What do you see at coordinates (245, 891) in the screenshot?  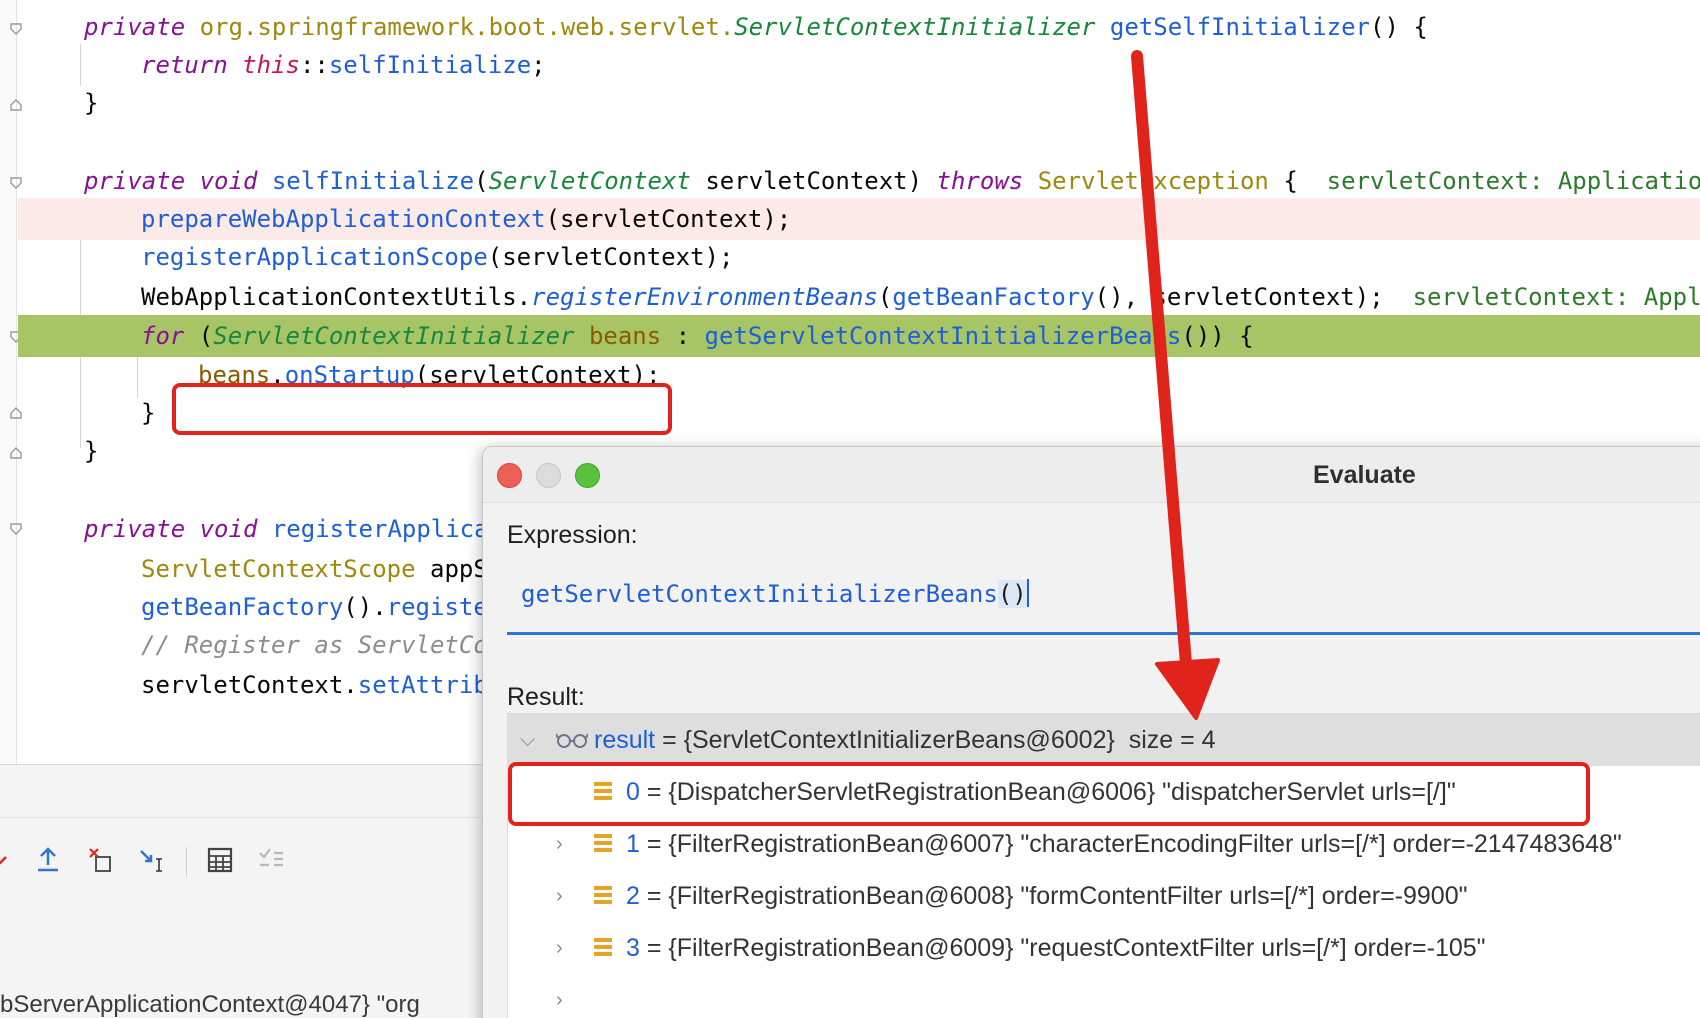 I see `debug-tool-window: bServerApplicationContext@4047} "org` at bounding box center [245, 891].